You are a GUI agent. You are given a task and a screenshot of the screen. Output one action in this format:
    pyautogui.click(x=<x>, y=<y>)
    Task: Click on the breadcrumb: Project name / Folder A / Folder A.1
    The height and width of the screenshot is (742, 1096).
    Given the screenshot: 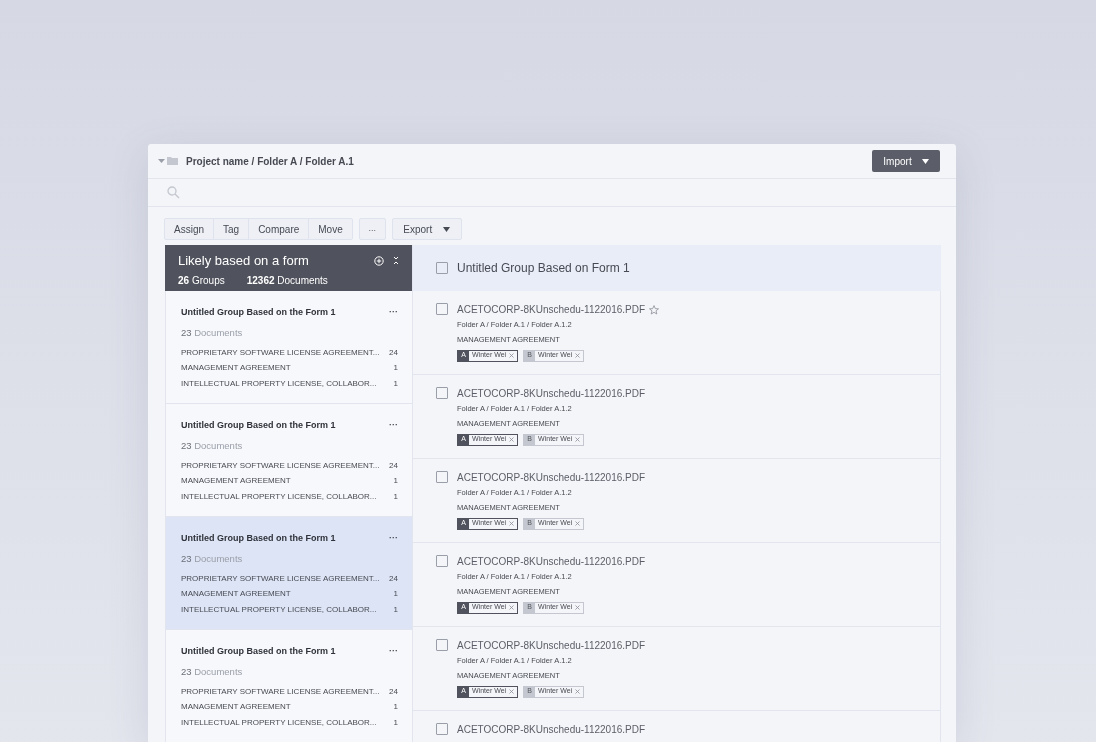 What is the action you would take?
    pyautogui.click(x=270, y=161)
    